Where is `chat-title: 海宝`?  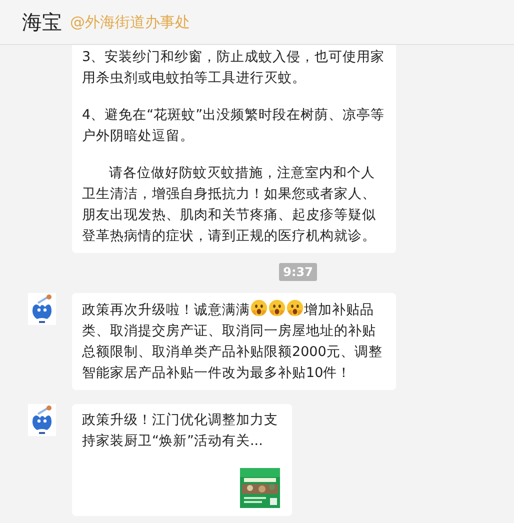 chat-title: 海宝 is located at coordinates (42, 22).